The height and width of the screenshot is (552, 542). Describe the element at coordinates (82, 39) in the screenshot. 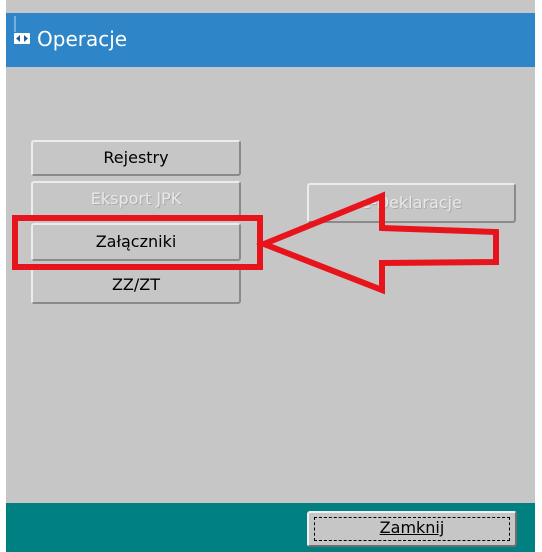

I see `window-title: Operacje` at that location.